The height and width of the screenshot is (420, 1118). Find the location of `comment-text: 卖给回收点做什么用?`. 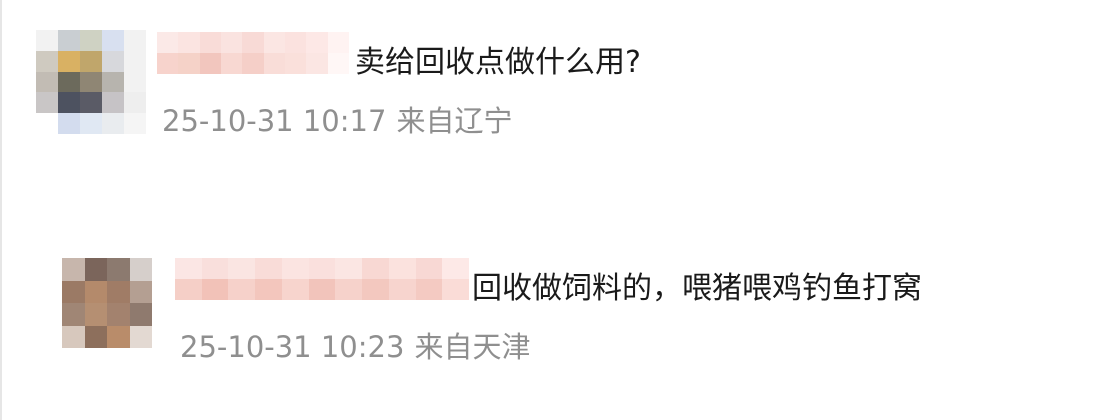

comment-text: 卖给回收点做什么用? is located at coordinates (498, 62).